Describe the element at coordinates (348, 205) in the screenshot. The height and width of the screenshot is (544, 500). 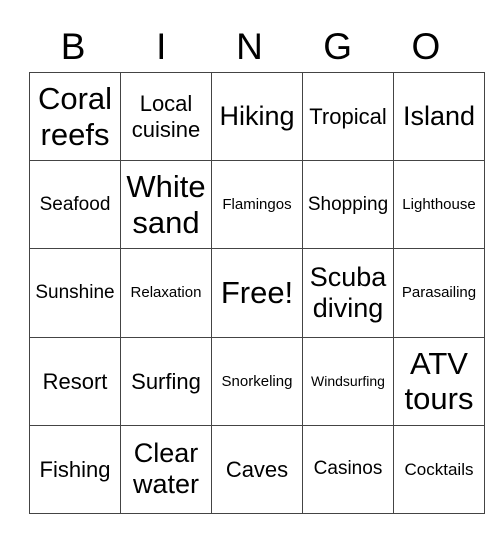
I see `bingo-cell: Shopping` at that location.